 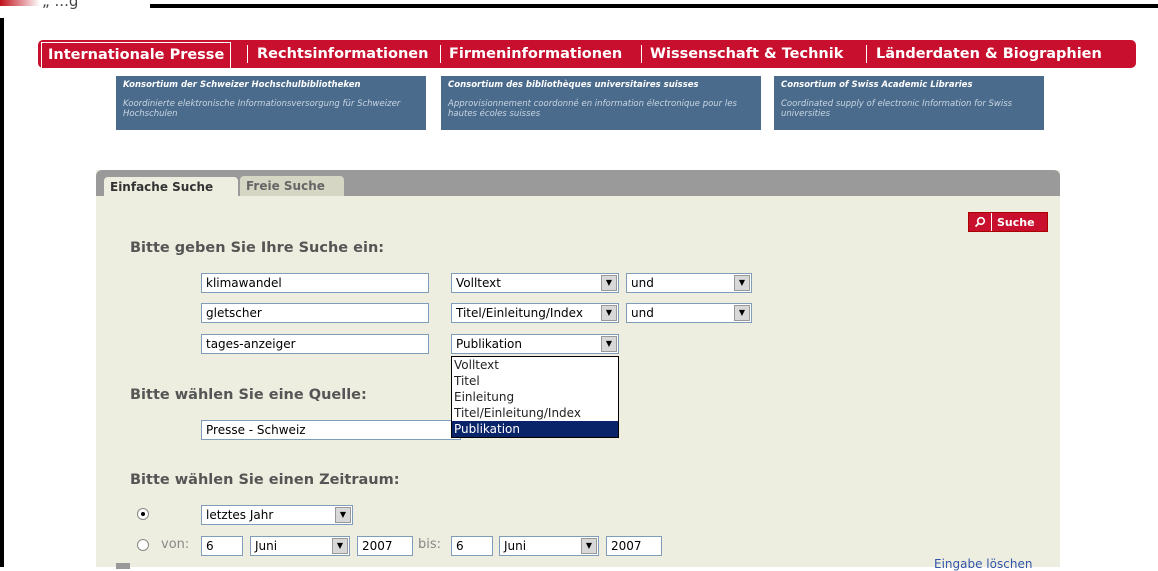 I want to click on operator-select-1: und ▼, so click(x=689, y=283).